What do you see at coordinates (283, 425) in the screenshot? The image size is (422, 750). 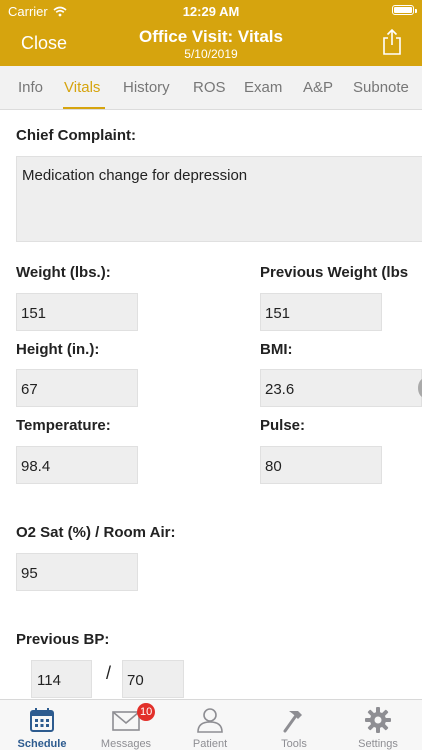 I see `pulse-label: Pulse:` at bounding box center [283, 425].